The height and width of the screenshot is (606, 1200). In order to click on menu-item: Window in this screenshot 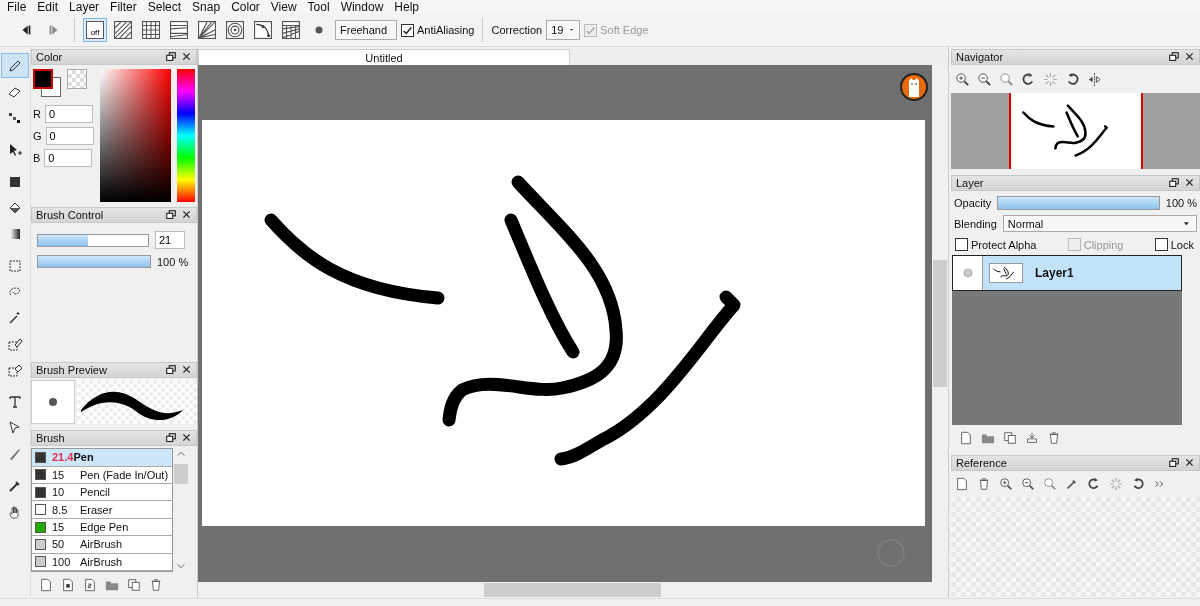, I will do `click(362, 7)`.